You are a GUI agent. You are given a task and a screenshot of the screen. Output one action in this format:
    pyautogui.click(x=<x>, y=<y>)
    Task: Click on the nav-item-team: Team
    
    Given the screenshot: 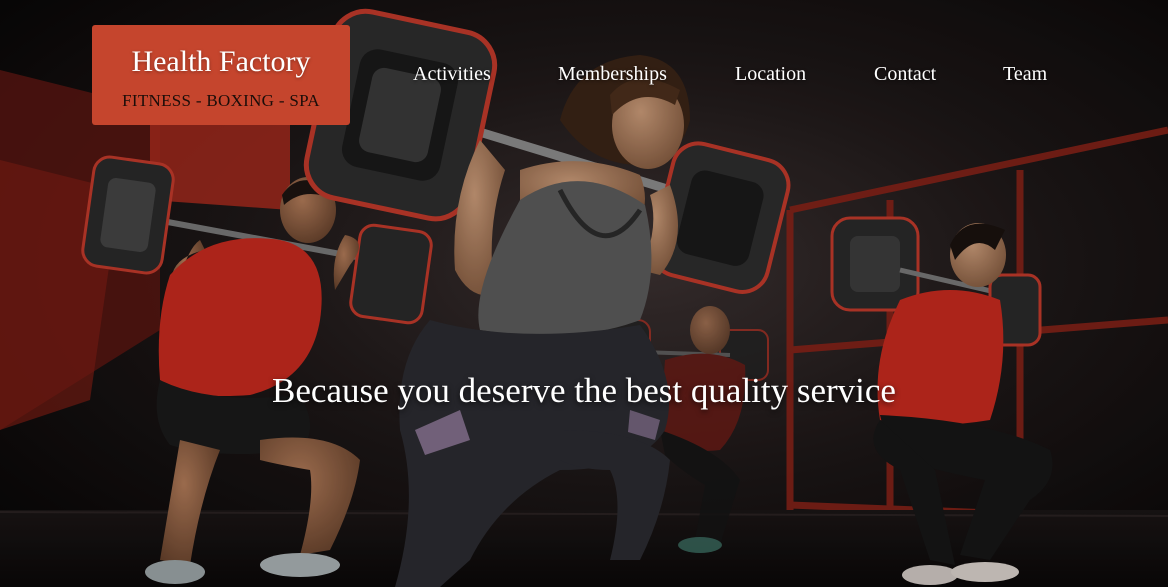 What is the action you would take?
    pyautogui.click(x=1025, y=74)
    